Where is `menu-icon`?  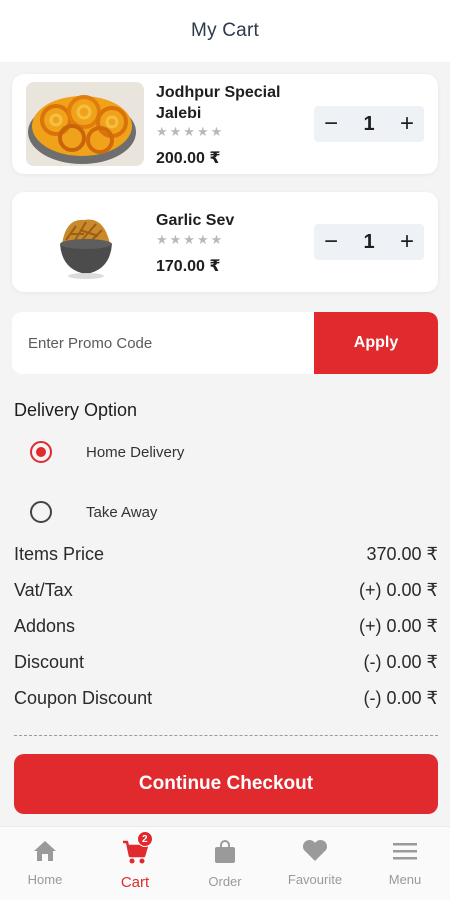
menu-icon is located at coordinates (405, 853).